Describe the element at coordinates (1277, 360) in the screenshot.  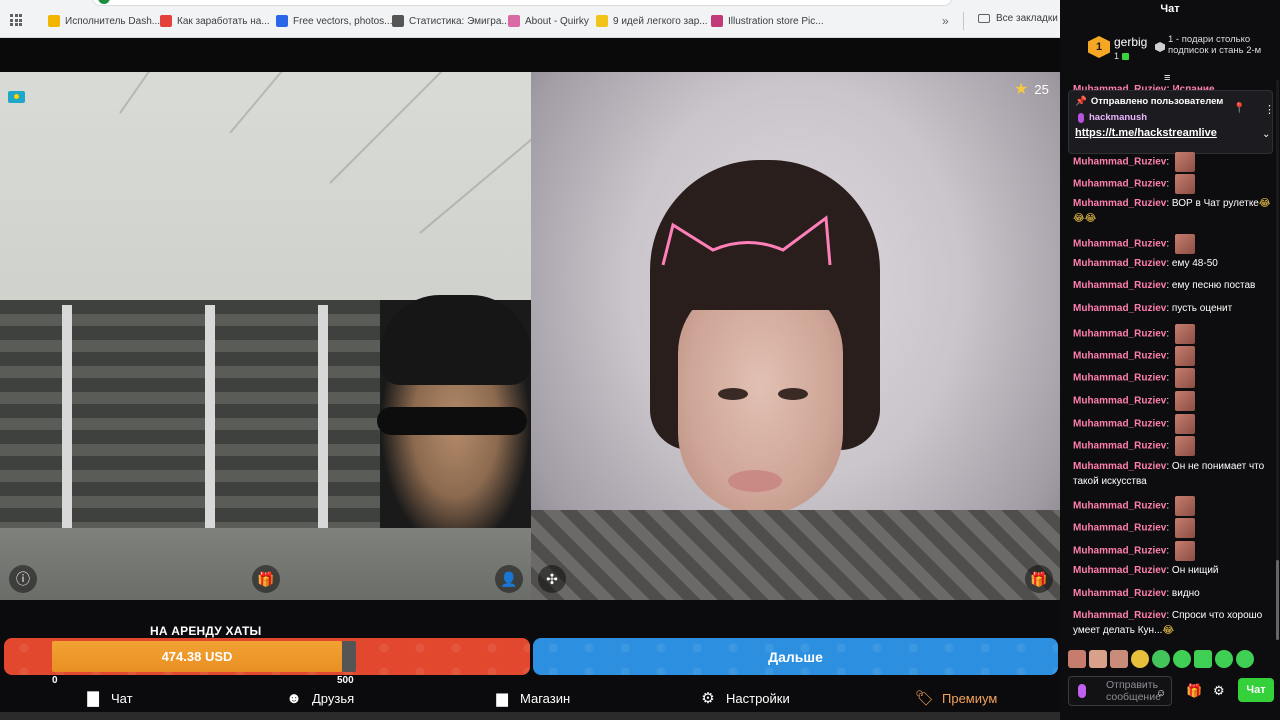
I see `chat-scrollbar-track` at that location.